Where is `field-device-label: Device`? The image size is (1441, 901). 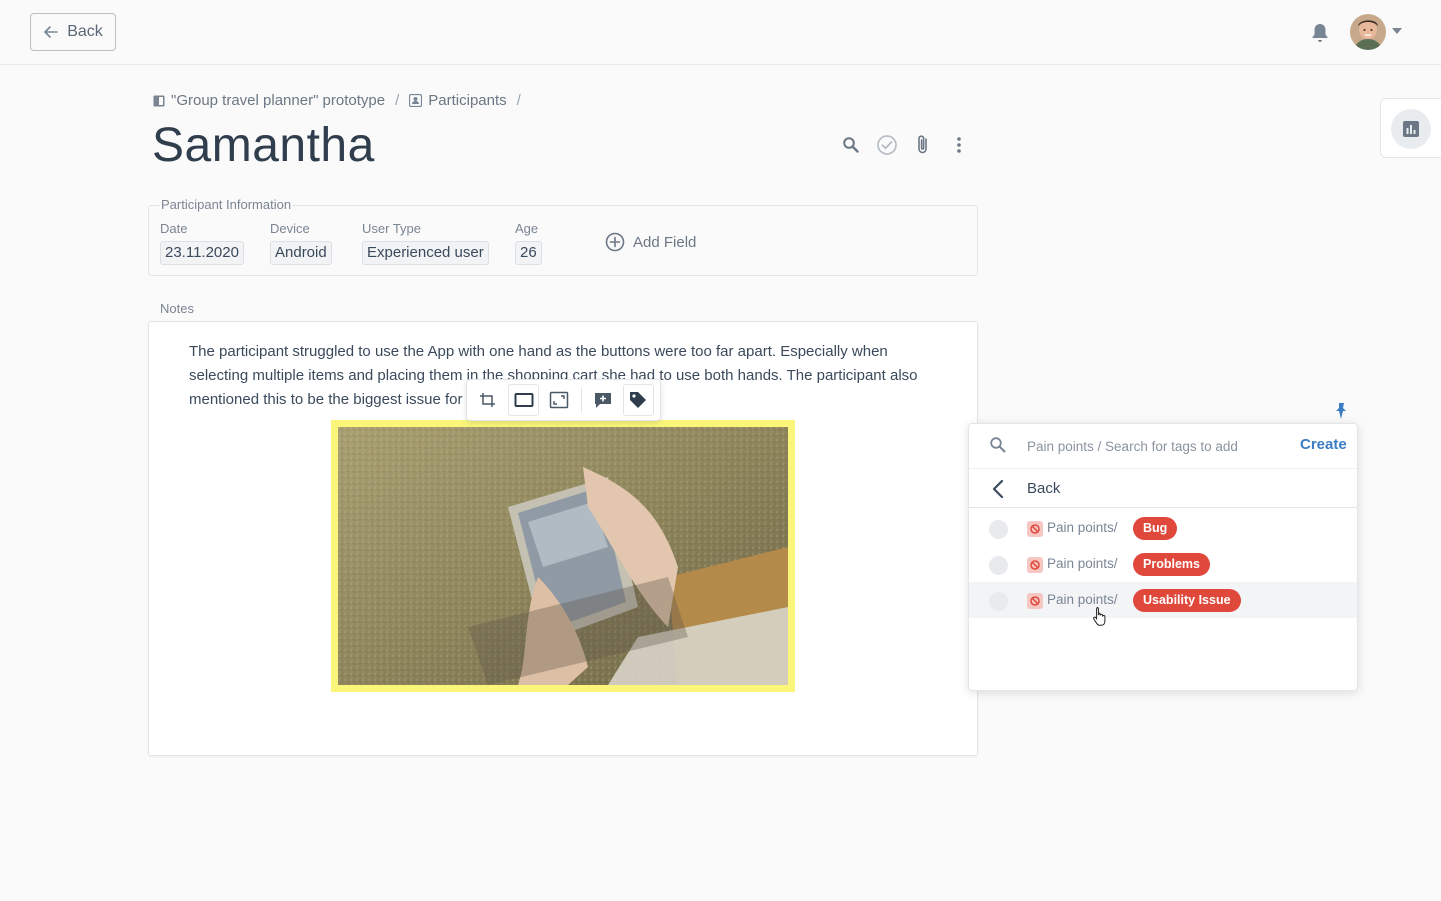
field-device-label: Device is located at coordinates (290, 228).